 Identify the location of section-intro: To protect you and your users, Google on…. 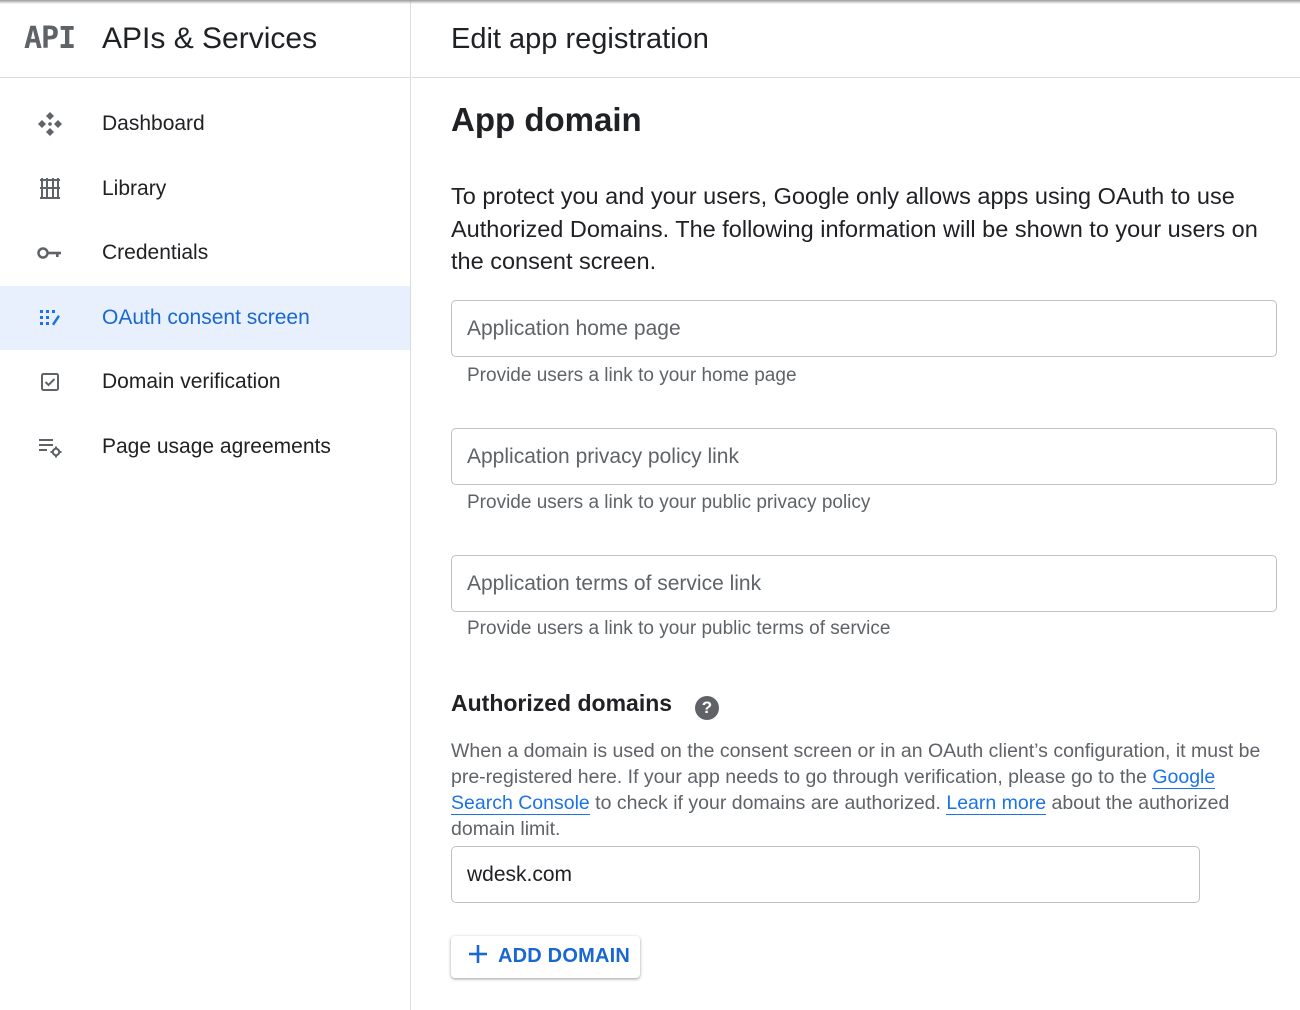
(854, 228).